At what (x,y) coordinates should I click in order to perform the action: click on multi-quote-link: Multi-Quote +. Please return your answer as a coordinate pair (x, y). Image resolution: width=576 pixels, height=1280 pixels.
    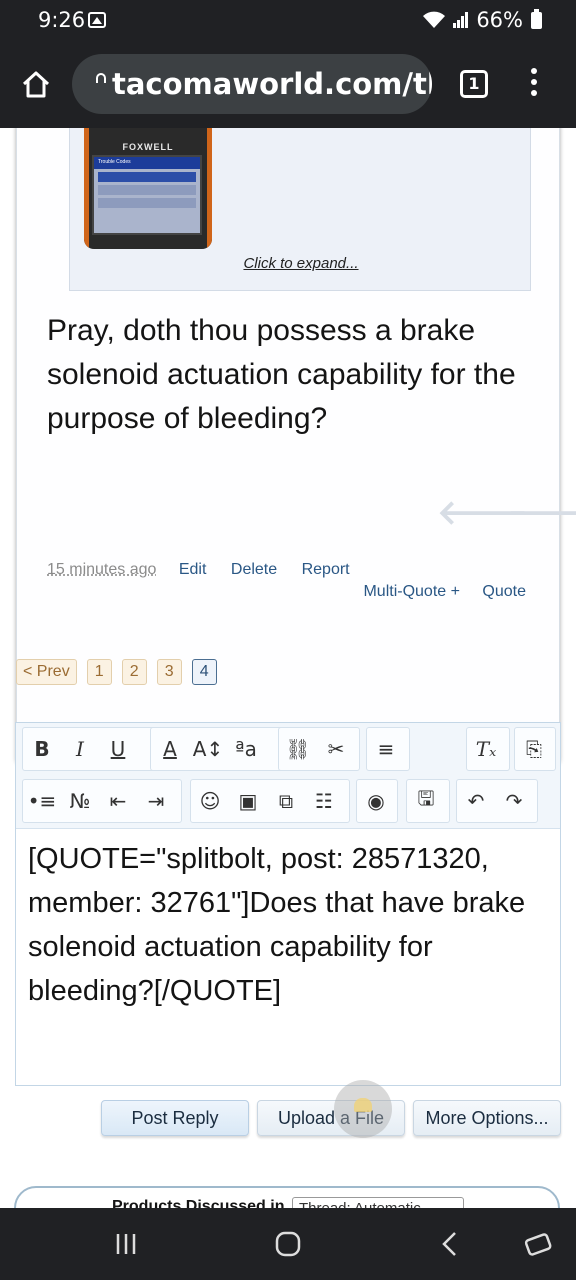
    Looking at the image, I should click on (411, 591).